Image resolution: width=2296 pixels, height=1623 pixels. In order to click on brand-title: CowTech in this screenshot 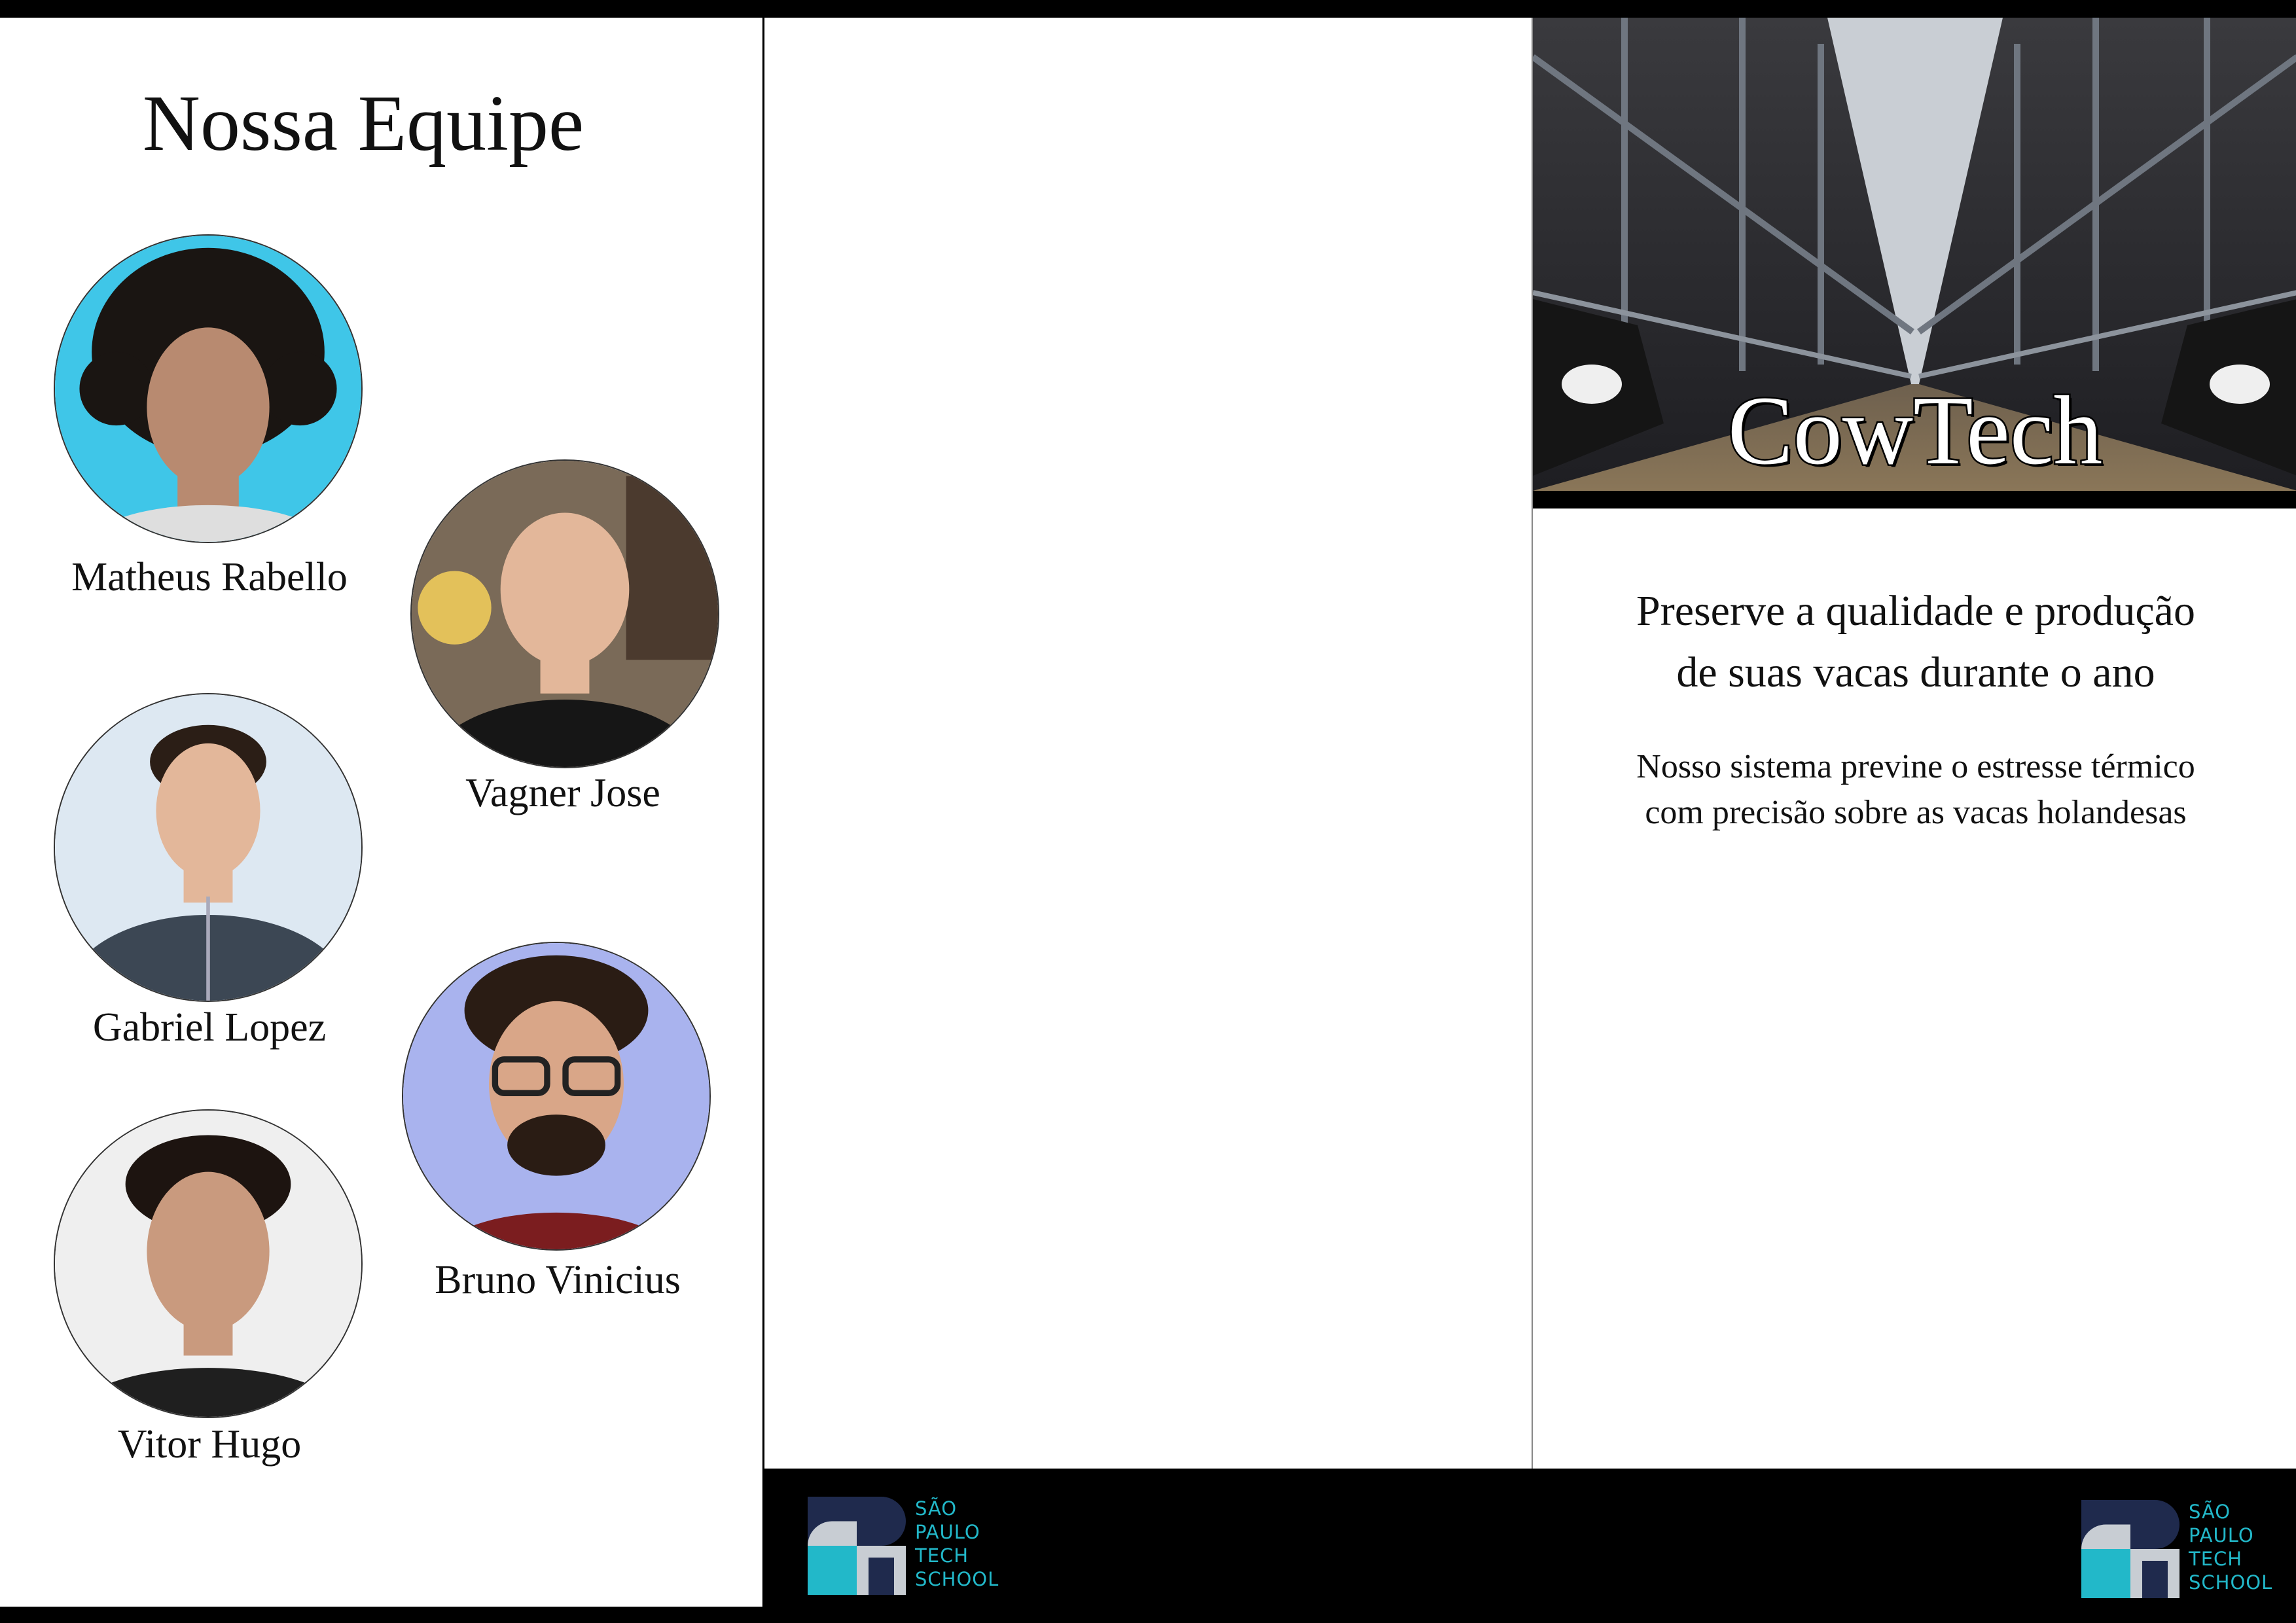, I will do `click(1915, 431)`.